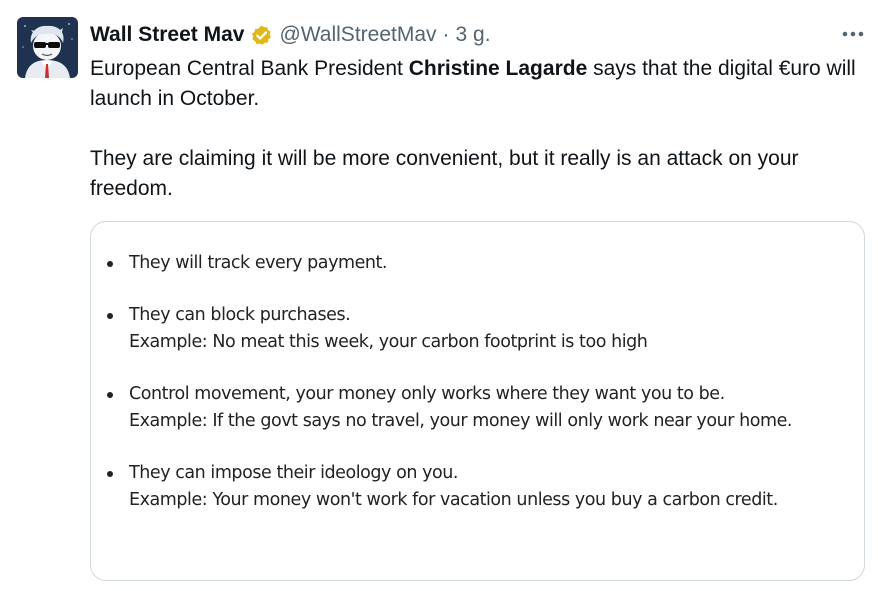 The width and height of the screenshot is (878, 591). Describe the element at coordinates (261, 35) in the screenshot. I see `verified-badge-icon` at that location.